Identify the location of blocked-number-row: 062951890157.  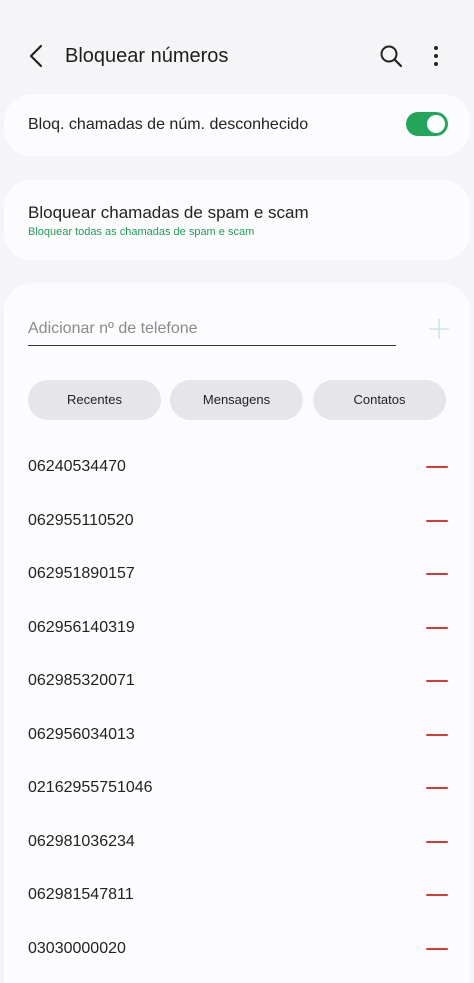
(237, 574).